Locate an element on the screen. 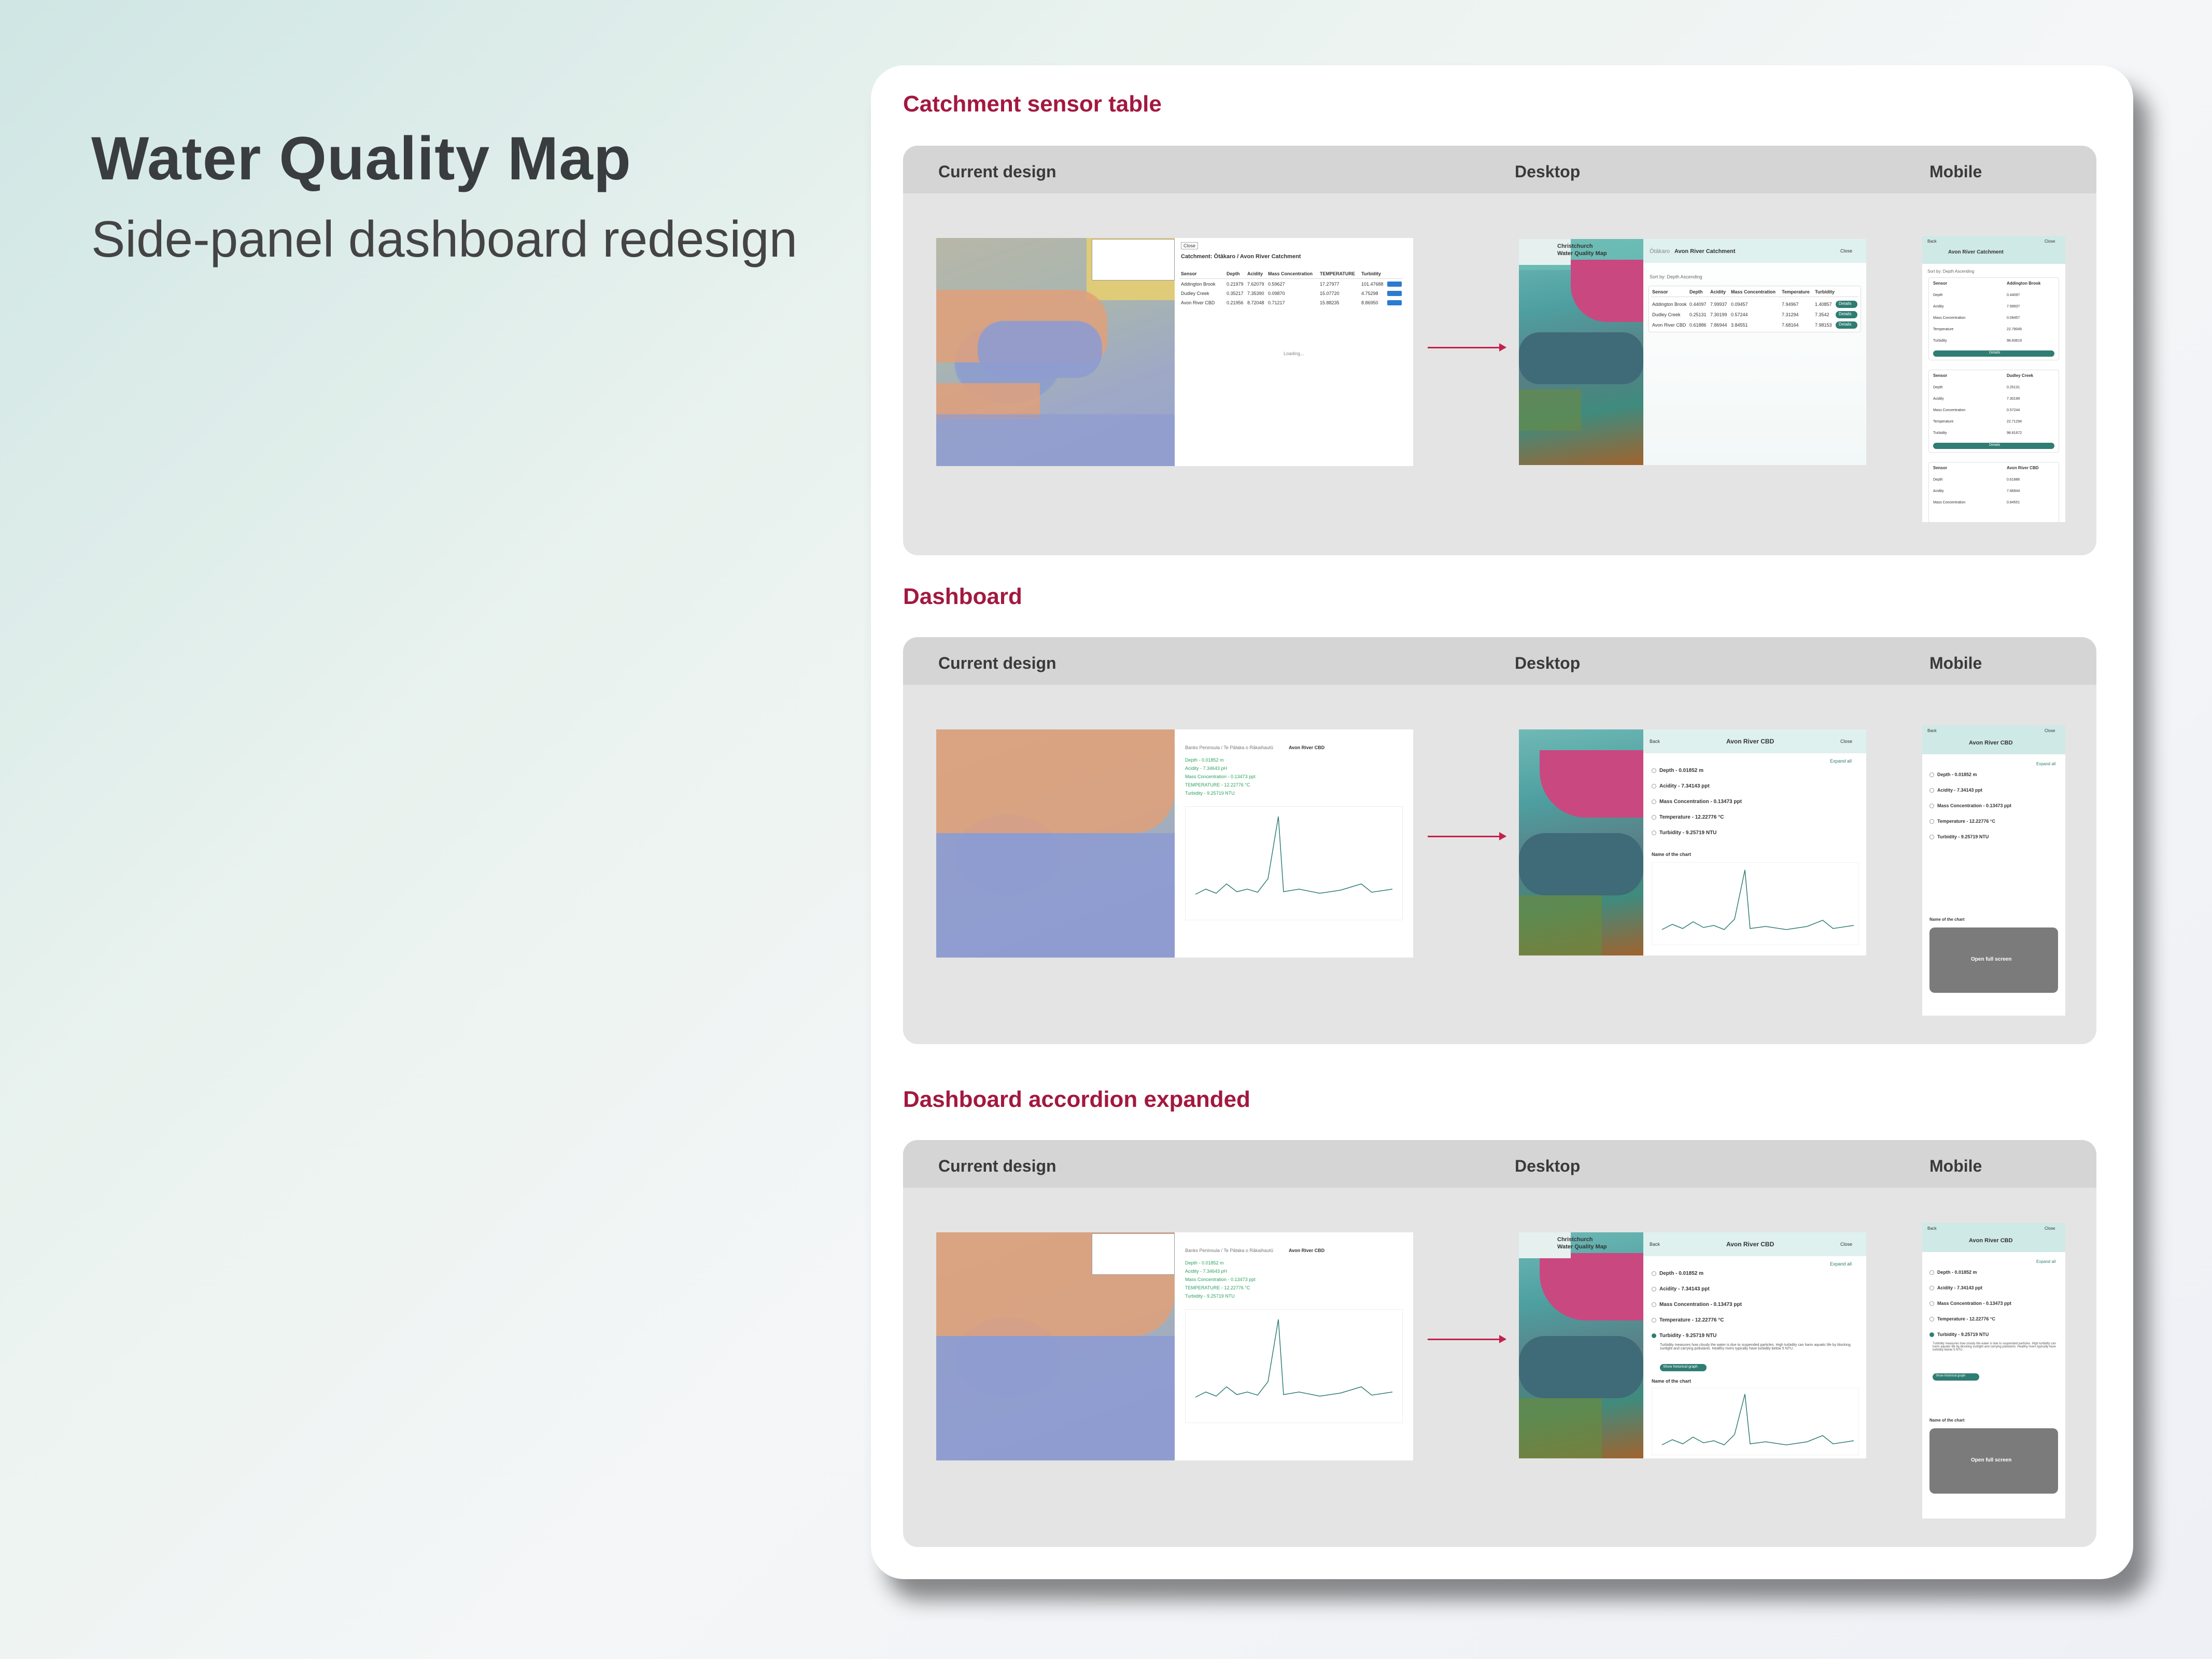  table-cell: 8.86950 is located at coordinates (1369, 303).